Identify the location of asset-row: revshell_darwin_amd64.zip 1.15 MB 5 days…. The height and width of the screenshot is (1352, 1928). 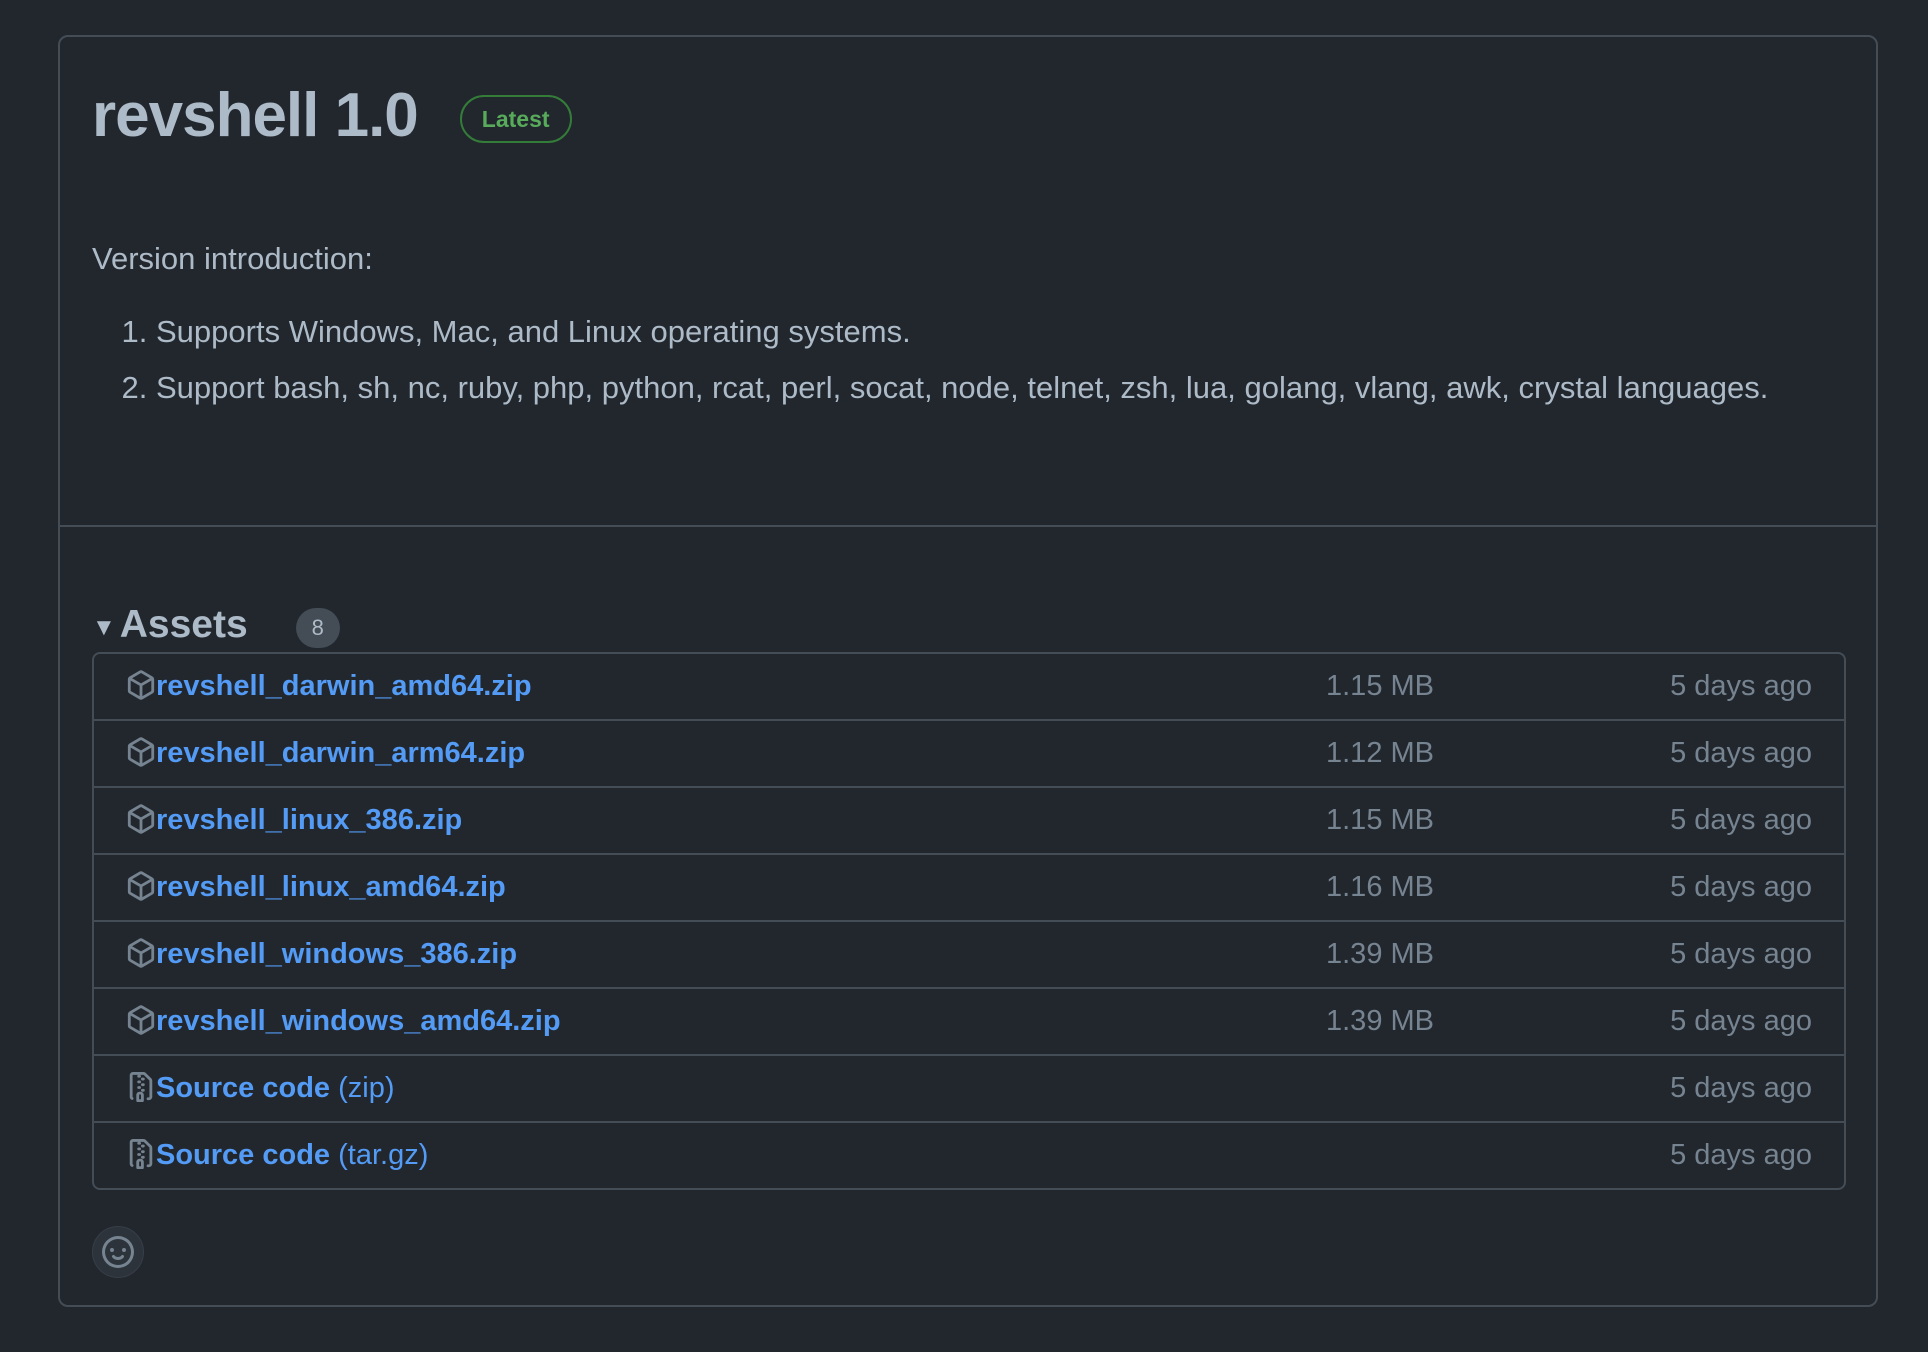
(969, 686).